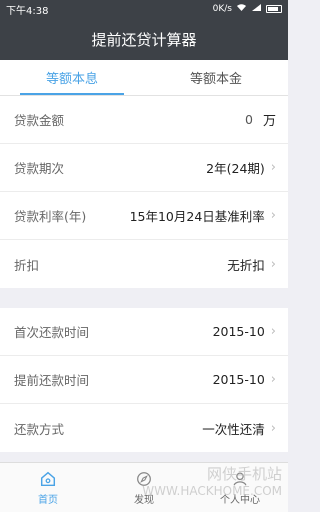 Image resolution: width=320 pixels, height=512 pixels. What do you see at coordinates (274, 9) in the screenshot?
I see `battery-icon` at bounding box center [274, 9].